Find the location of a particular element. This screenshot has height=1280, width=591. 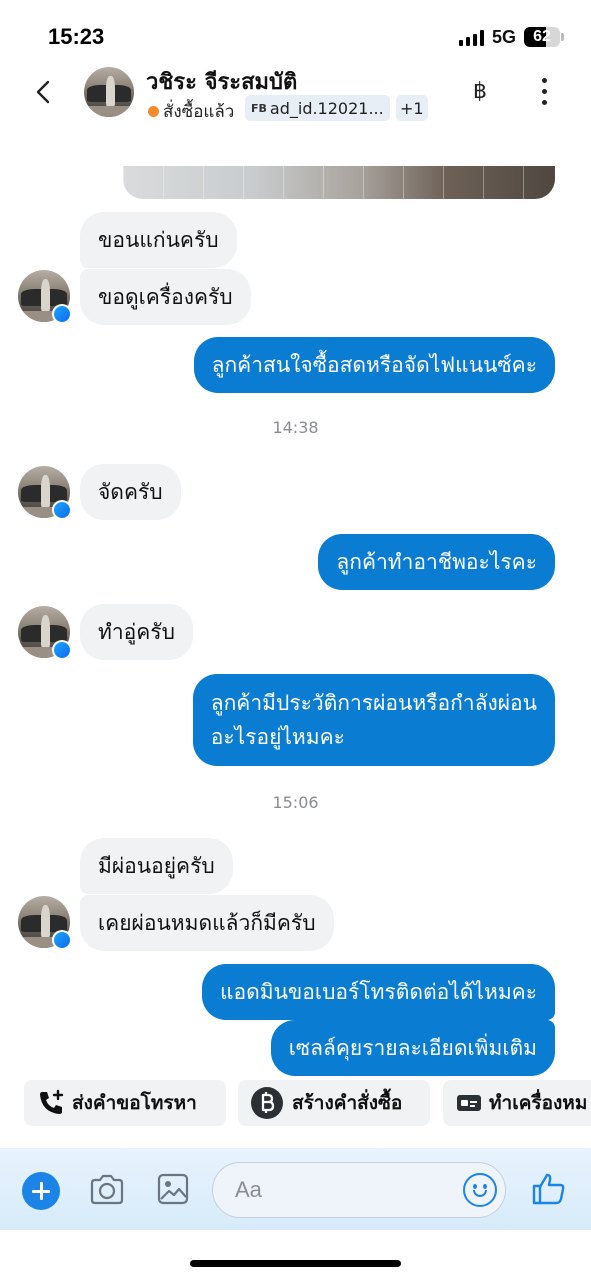

battery-level: 62 is located at coordinates (542, 36).